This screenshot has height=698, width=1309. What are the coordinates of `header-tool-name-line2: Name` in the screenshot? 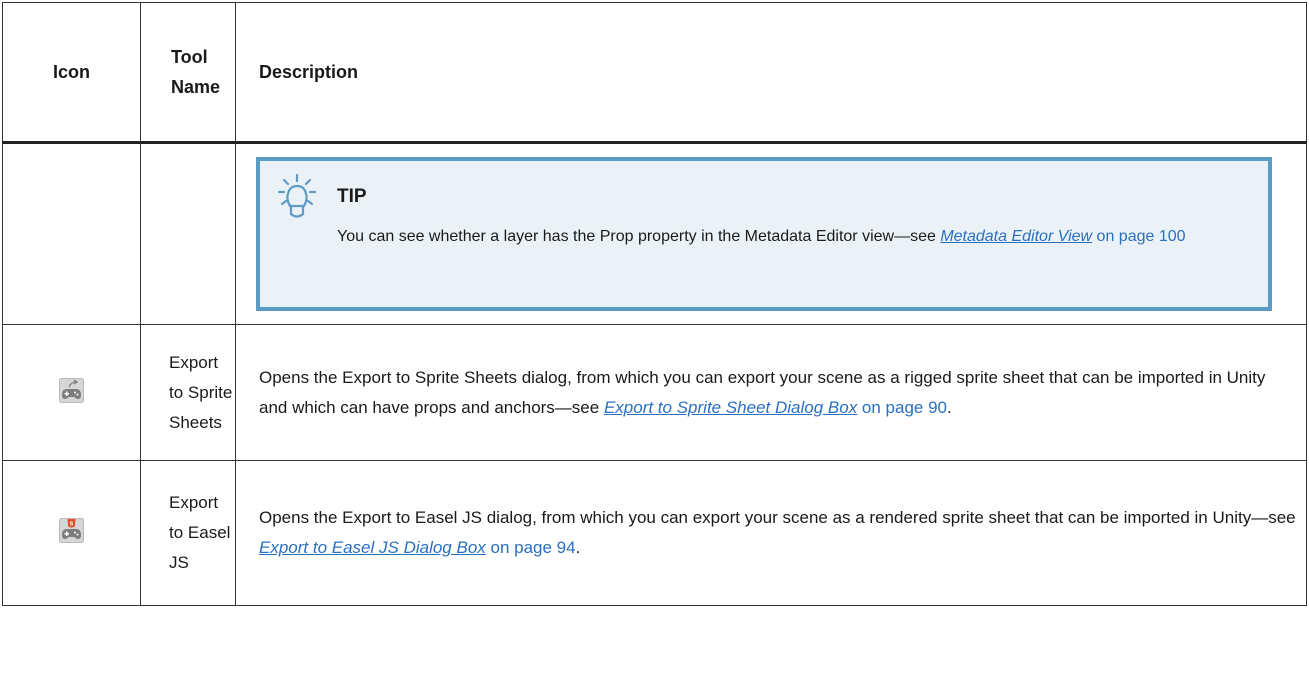 It's located at (196, 87).